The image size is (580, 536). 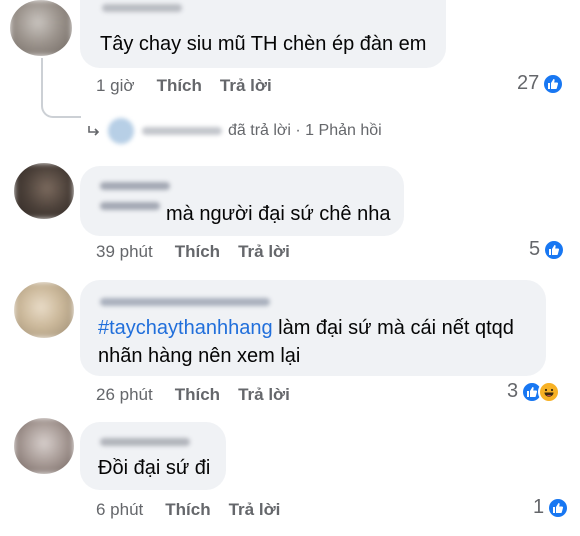 I want to click on reaction-count: 1, so click(x=539, y=507).